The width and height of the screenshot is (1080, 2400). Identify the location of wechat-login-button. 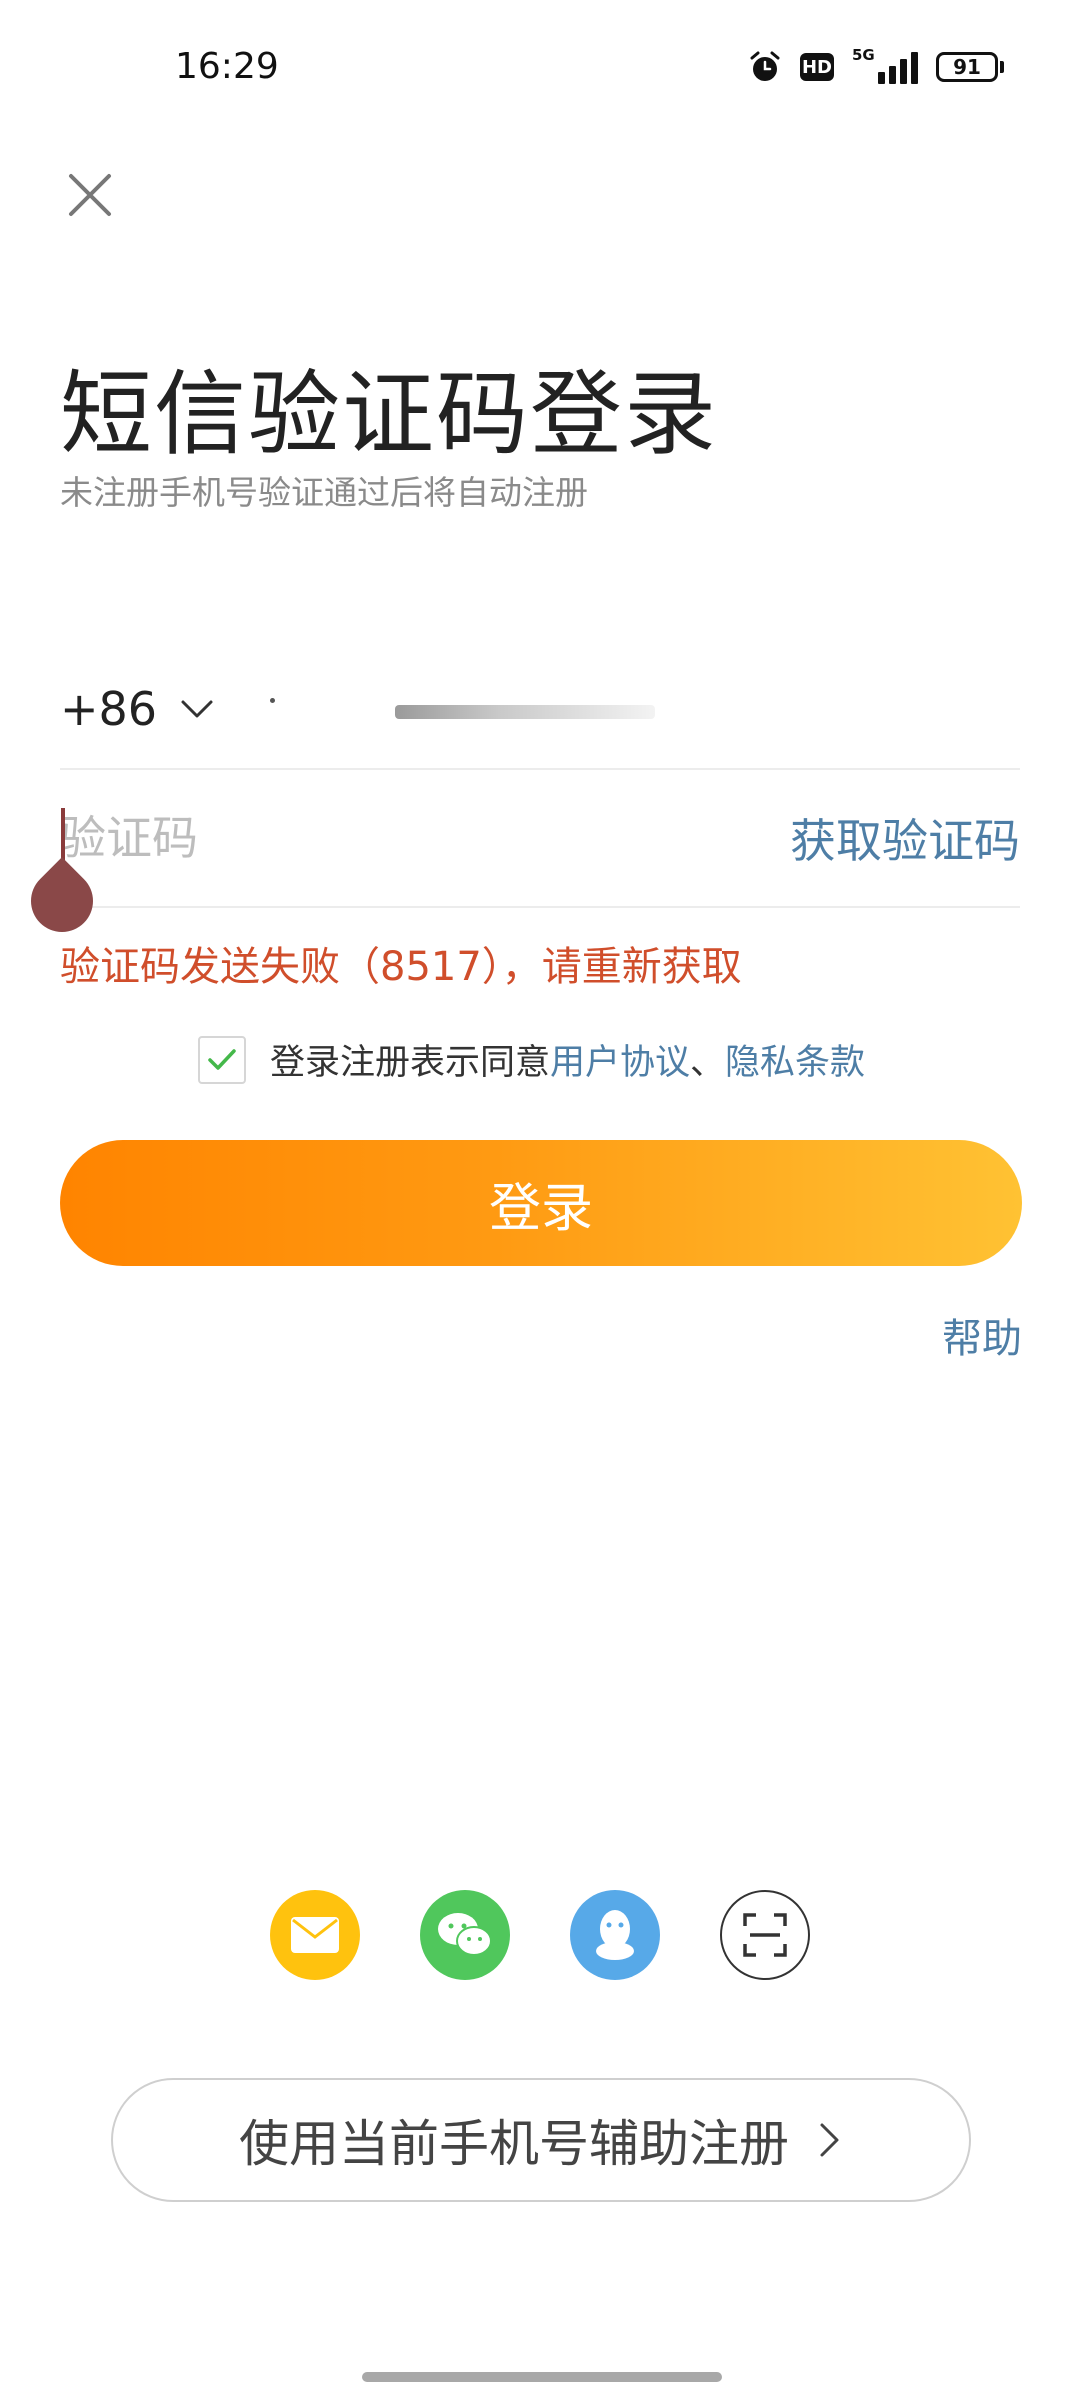
(465, 1935).